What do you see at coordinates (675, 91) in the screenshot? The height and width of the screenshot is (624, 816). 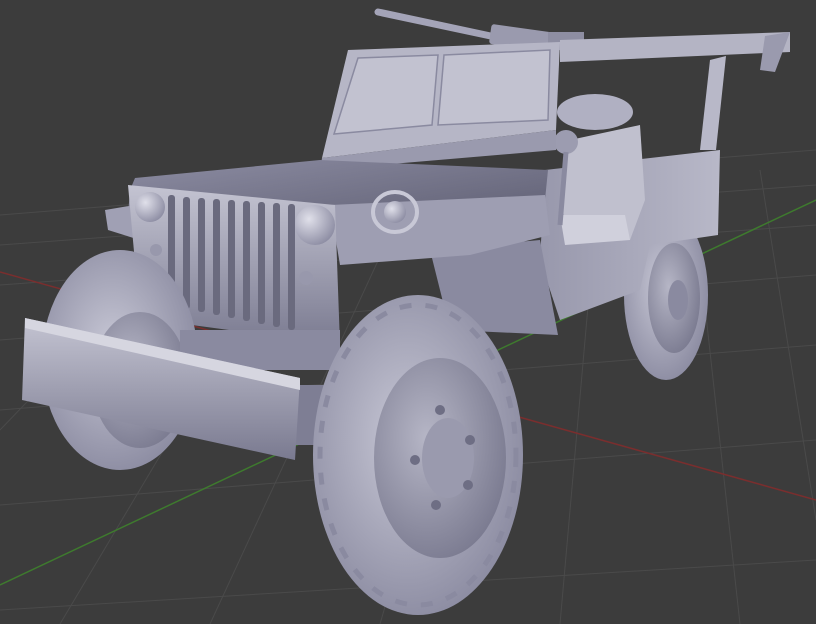 I see `roll-bar` at bounding box center [675, 91].